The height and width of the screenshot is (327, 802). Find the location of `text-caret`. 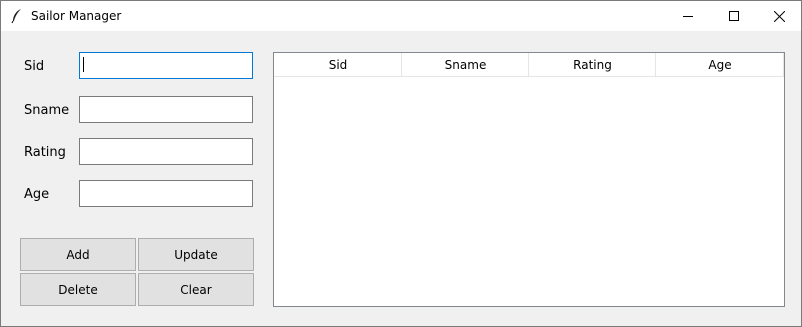

text-caret is located at coordinates (83, 64).